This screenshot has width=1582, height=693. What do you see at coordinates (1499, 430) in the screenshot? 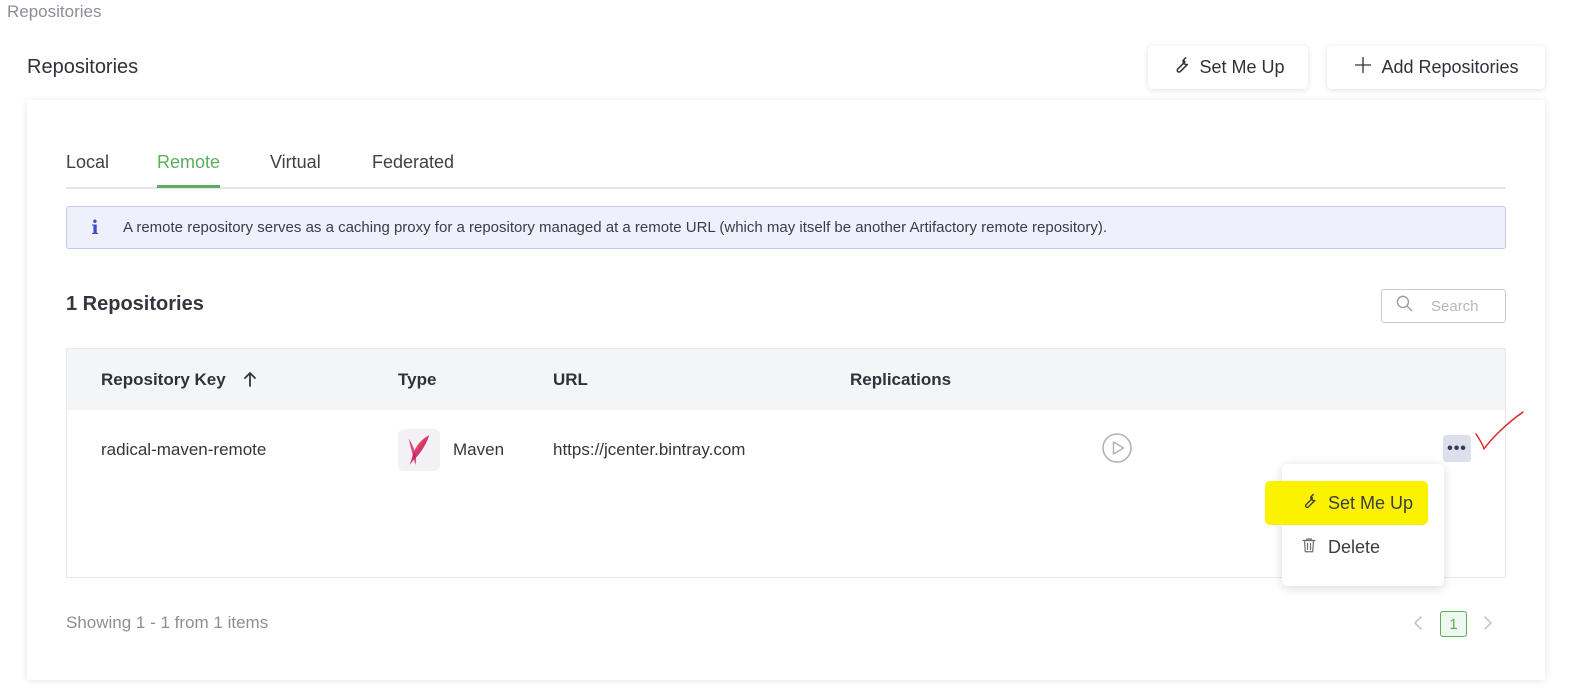
I see `checkmark-annotation` at bounding box center [1499, 430].